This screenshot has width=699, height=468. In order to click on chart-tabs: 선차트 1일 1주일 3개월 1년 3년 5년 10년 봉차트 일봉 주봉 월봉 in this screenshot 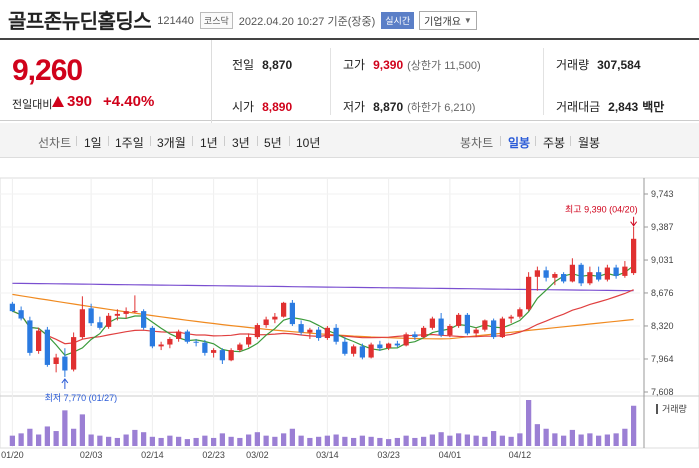, I will do `click(349, 140)`.